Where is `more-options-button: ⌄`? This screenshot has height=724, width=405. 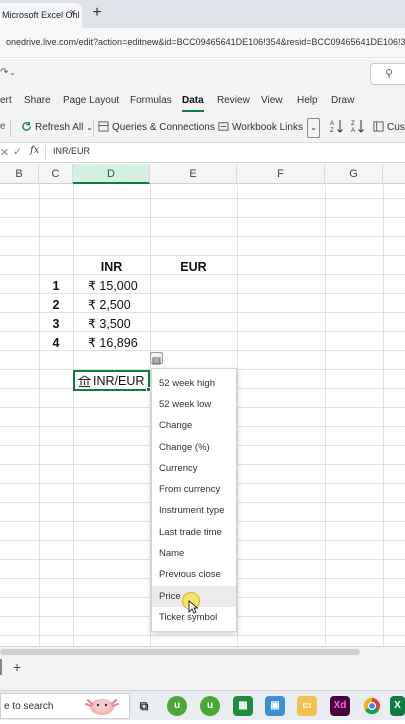
more-options-button: ⌄ is located at coordinates (313, 128).